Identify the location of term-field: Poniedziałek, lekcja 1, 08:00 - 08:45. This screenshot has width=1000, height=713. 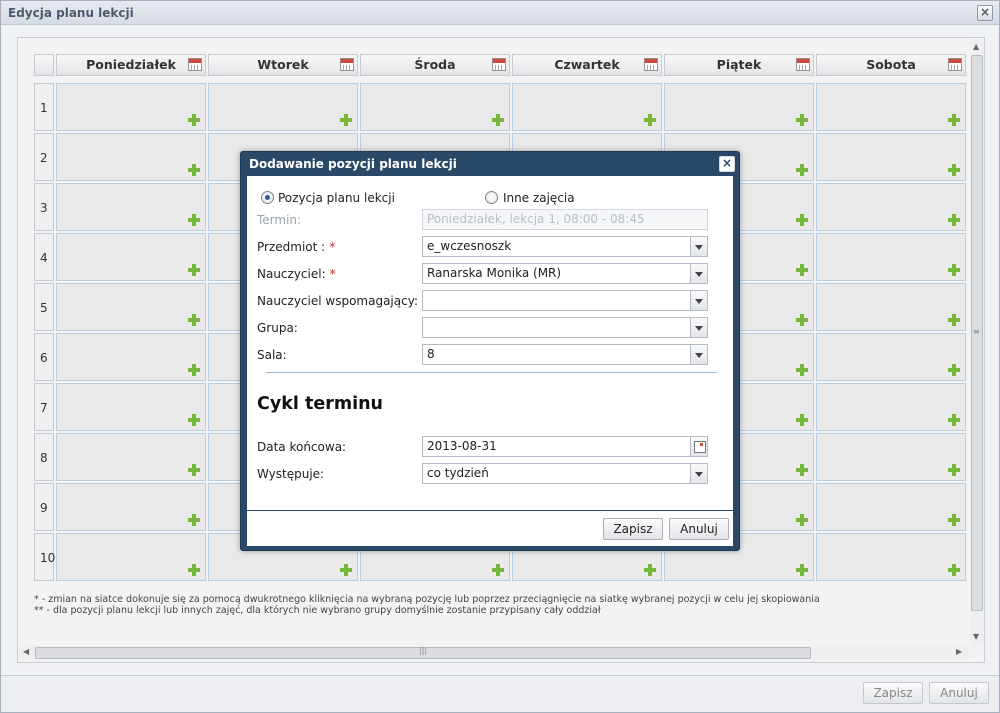
(565, 219).